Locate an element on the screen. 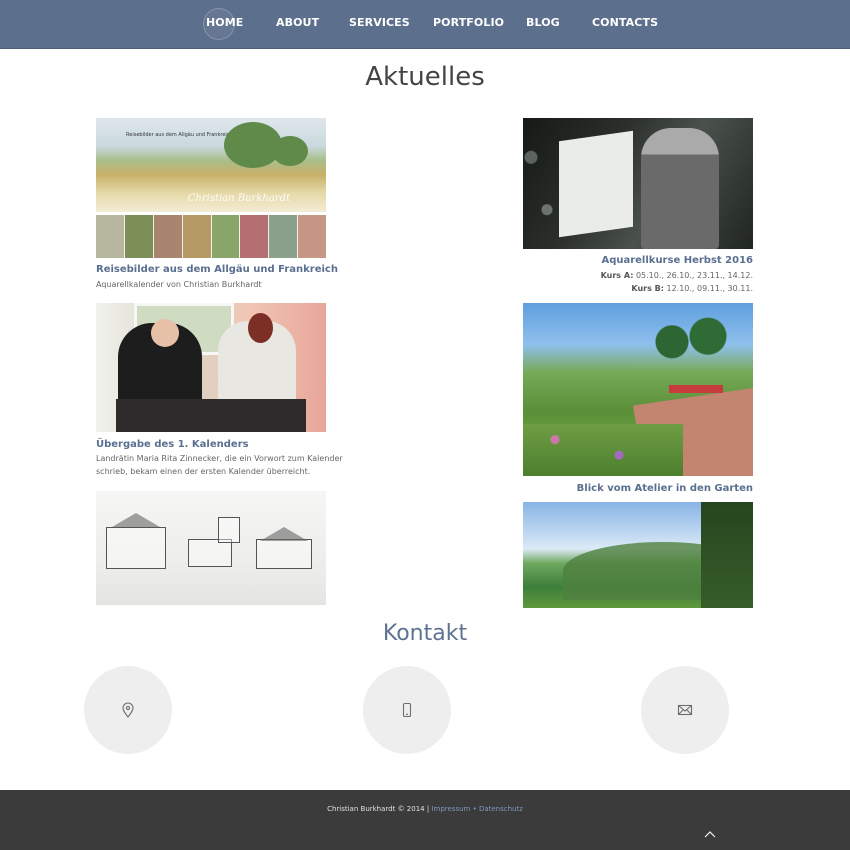 Image resolution: width=850 pixels, height=850 pixels. back-to-top-button is located at coordinates (710, 831).